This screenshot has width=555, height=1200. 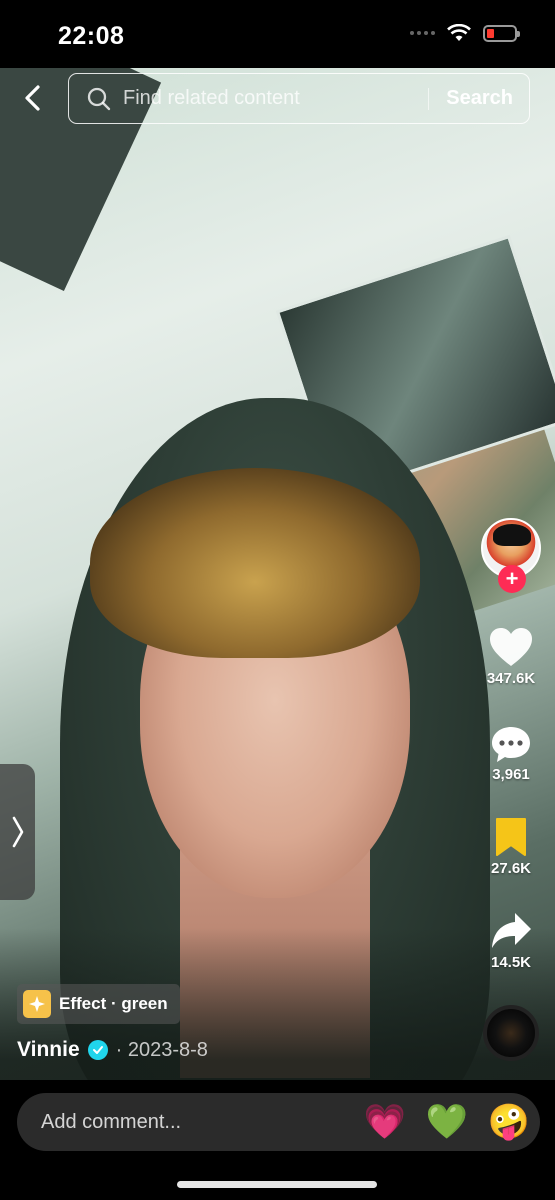 What do you see at coordinates (511, 744) in the screenshot?
I see `comment-bubble-icon` at bounding box center [511, 744].